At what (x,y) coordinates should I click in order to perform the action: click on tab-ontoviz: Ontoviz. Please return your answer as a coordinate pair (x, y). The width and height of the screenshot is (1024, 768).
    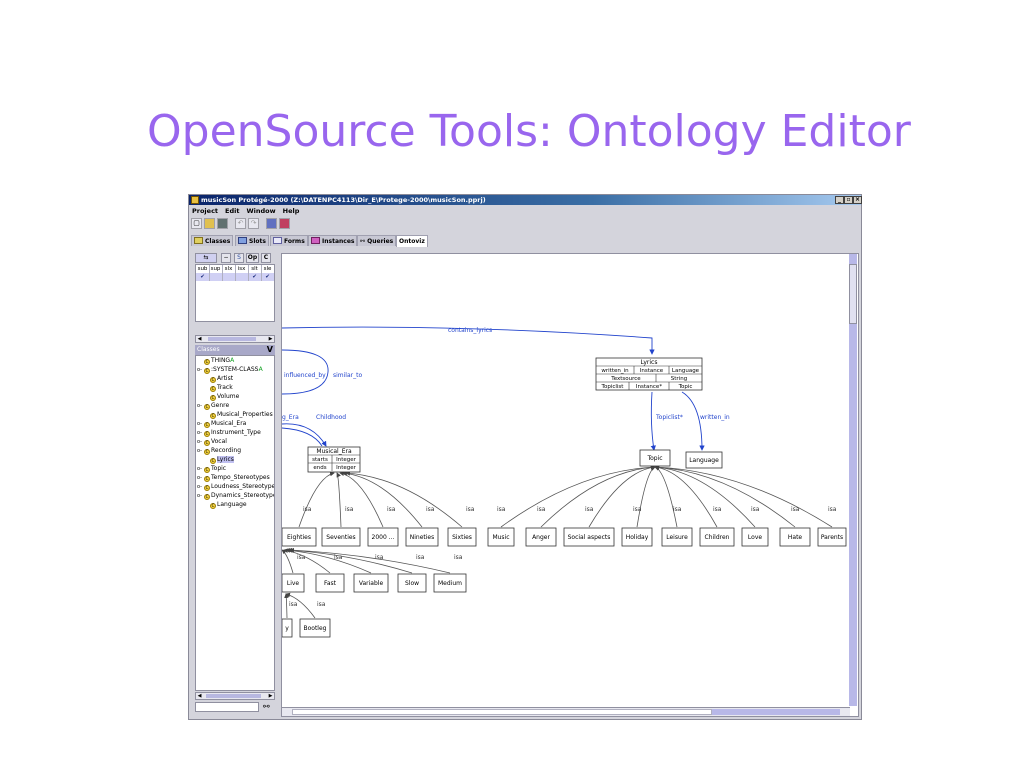
    Looking at the image, I should click on (412, 241).